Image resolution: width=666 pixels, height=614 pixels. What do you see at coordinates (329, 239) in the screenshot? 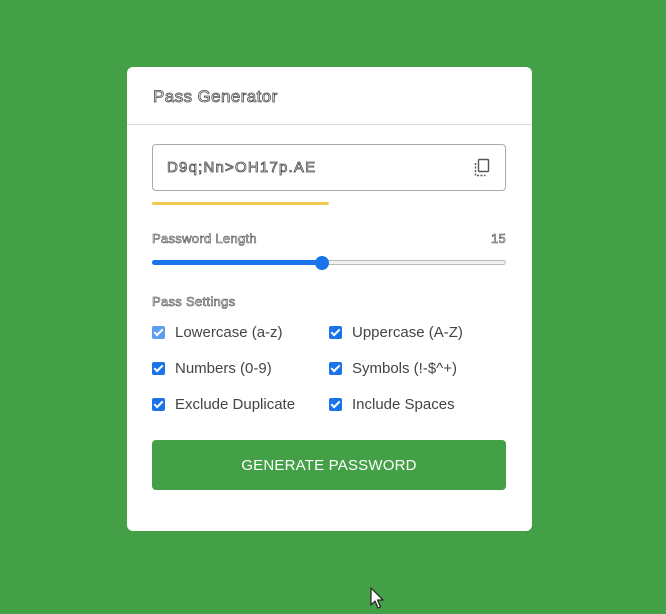
I see `length-row: Password Length 15` at bounding box center [329, 239].